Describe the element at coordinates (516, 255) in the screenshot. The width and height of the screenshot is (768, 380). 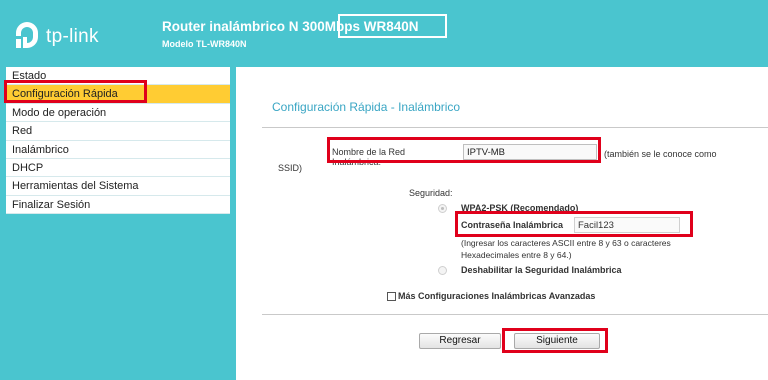
I see `password-hint-continued: Hexadecimales entre 8 y 64.)` at that location.